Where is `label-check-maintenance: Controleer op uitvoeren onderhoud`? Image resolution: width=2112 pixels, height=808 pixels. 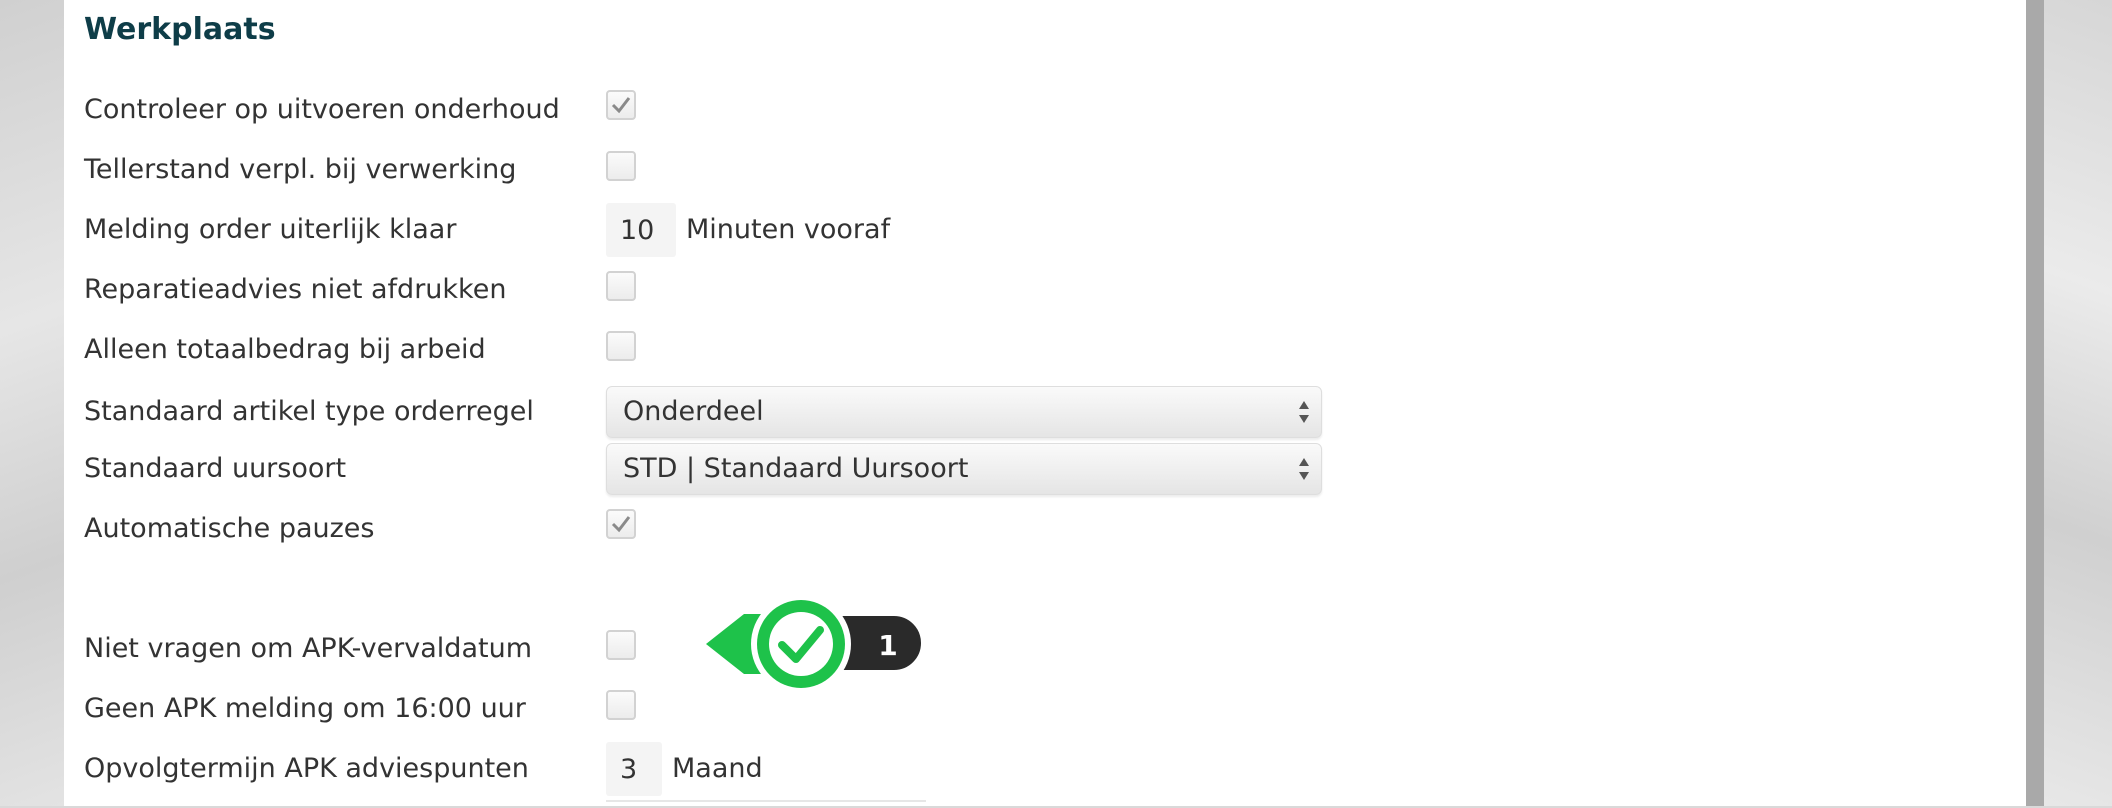
label-check-maintenance: Controleer op uitvoeren onderhoud is located at coordinates (322, 109).